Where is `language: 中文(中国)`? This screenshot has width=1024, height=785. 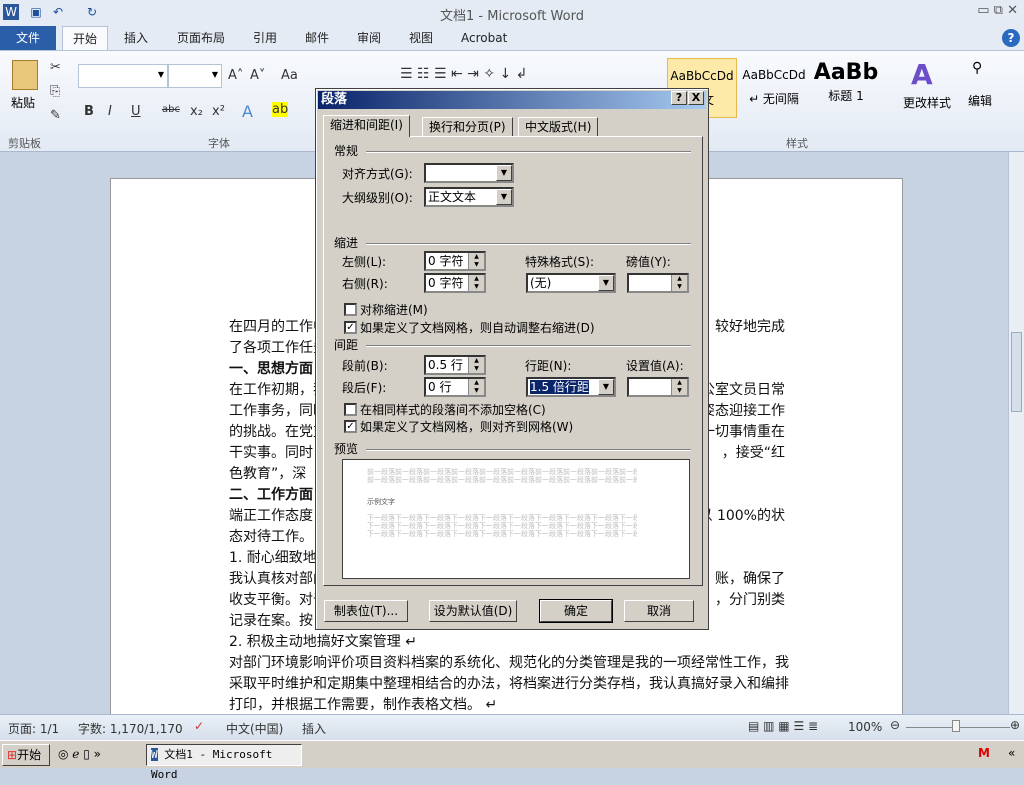 language: 中文(中国) is located at coordinates (254, 728).